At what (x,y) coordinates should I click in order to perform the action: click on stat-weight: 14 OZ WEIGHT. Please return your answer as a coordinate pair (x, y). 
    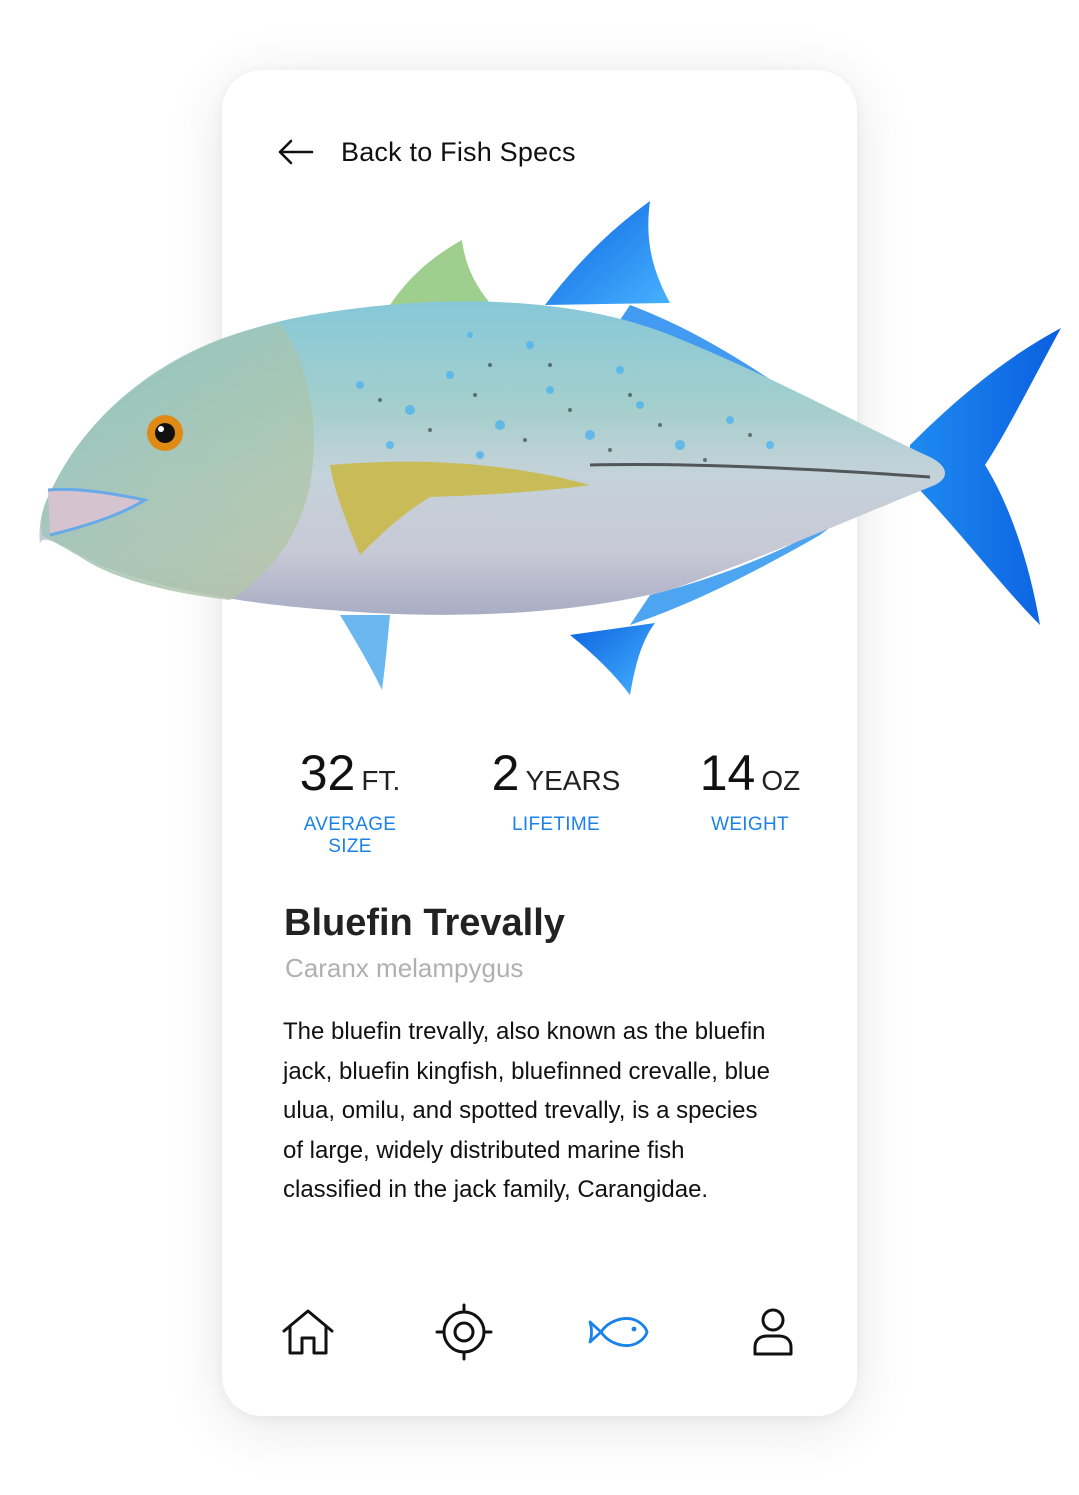
    Looking at the image, I should click on (750, 792).